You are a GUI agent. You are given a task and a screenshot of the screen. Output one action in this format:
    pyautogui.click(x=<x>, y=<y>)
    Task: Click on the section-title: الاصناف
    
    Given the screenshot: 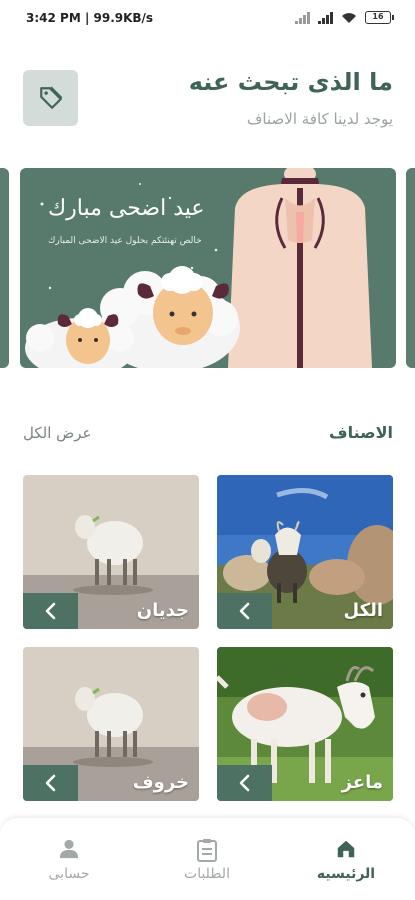 What is the action you would take?
    pyautogui.click(x=361, y=432)
    